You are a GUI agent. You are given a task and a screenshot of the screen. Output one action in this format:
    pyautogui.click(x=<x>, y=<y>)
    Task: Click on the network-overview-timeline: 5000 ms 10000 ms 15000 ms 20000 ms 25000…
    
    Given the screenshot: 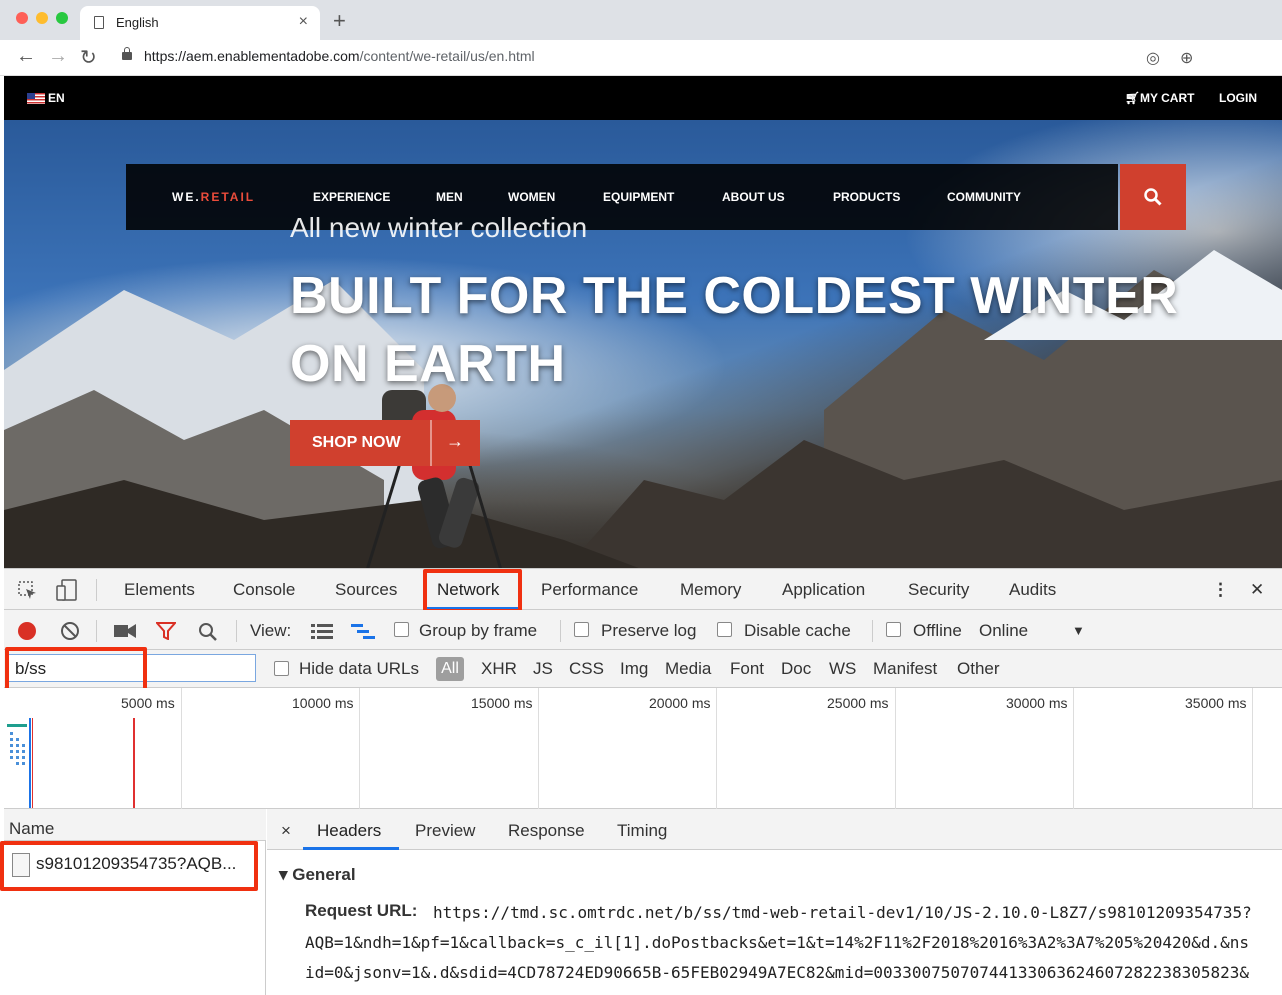 What is the action you would take?
    pyautogui.click(x=643, y=748)
    